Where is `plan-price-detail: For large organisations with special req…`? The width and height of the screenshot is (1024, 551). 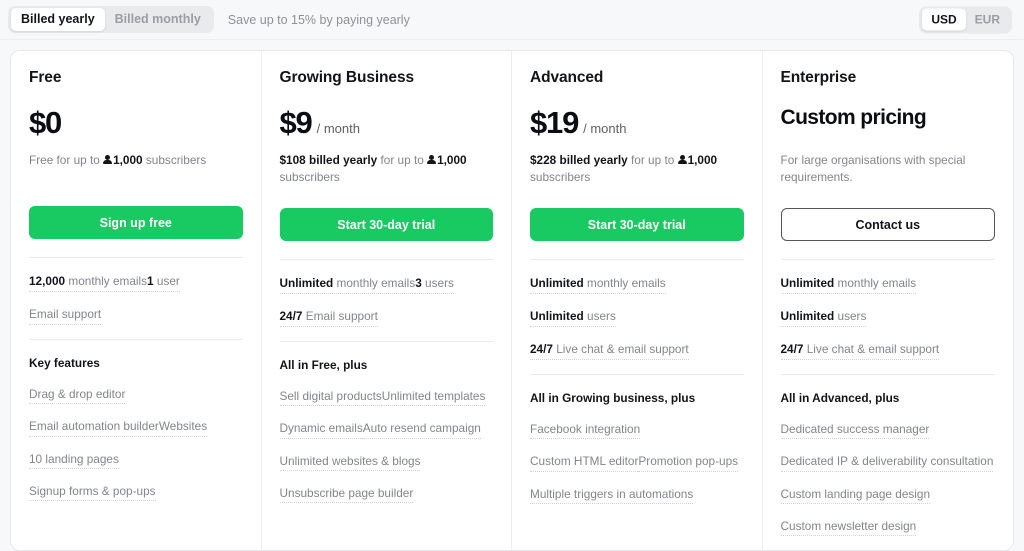 plan-price-detail: For large organisations with special req… is located at coordinates (873, 169).